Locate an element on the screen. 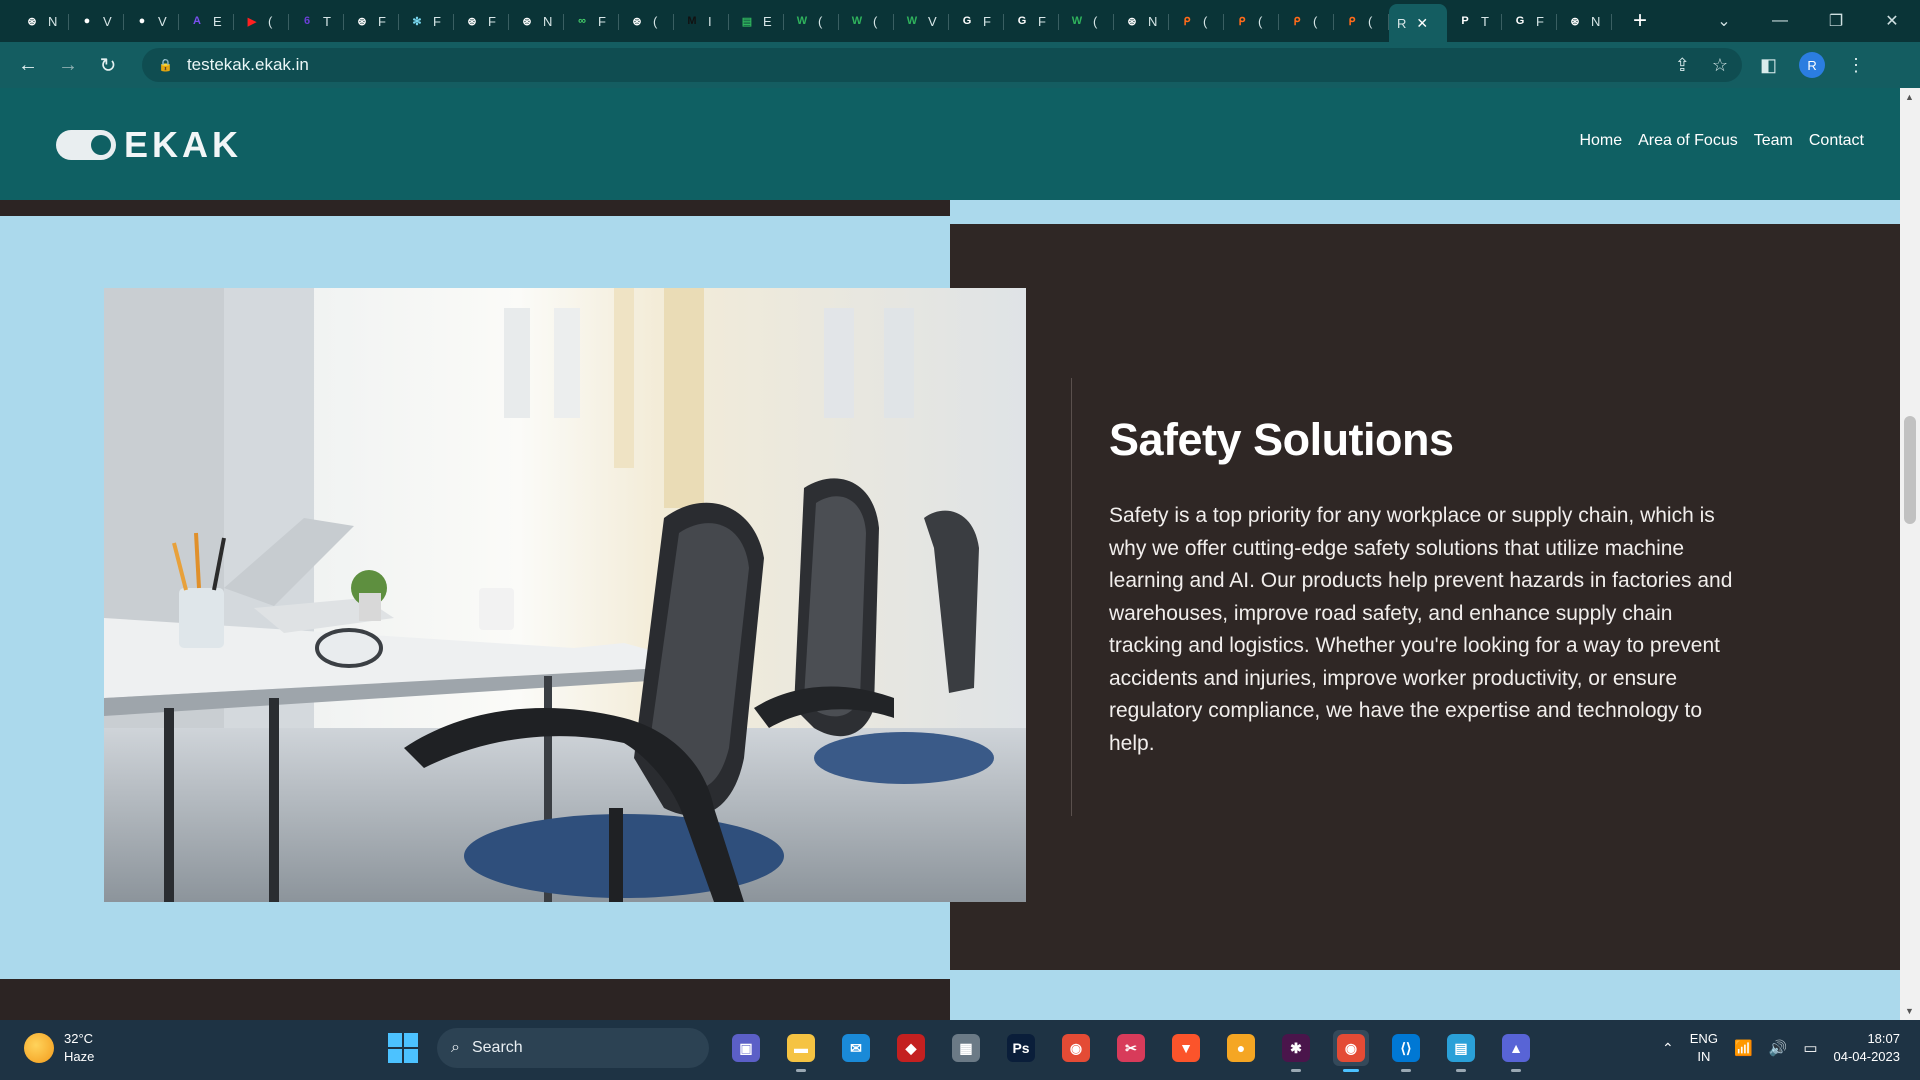  page-scrollbar: ▲ ▼ is located at coordinates (1910, 554).